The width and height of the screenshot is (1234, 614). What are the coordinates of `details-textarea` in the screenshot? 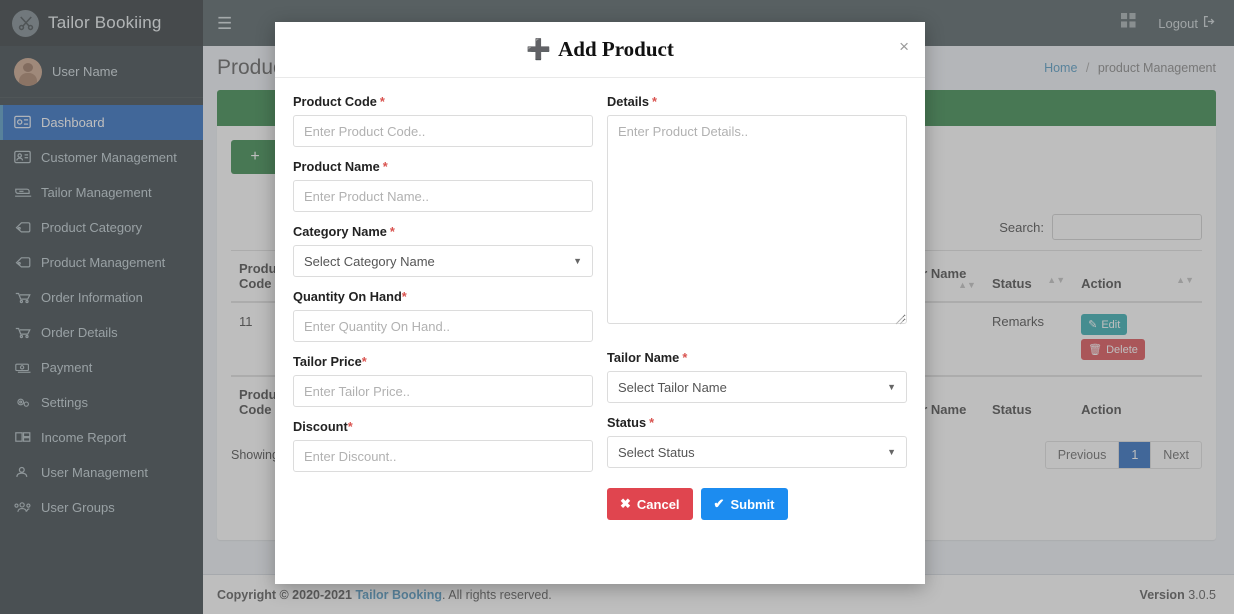 It's located at (757, 219).